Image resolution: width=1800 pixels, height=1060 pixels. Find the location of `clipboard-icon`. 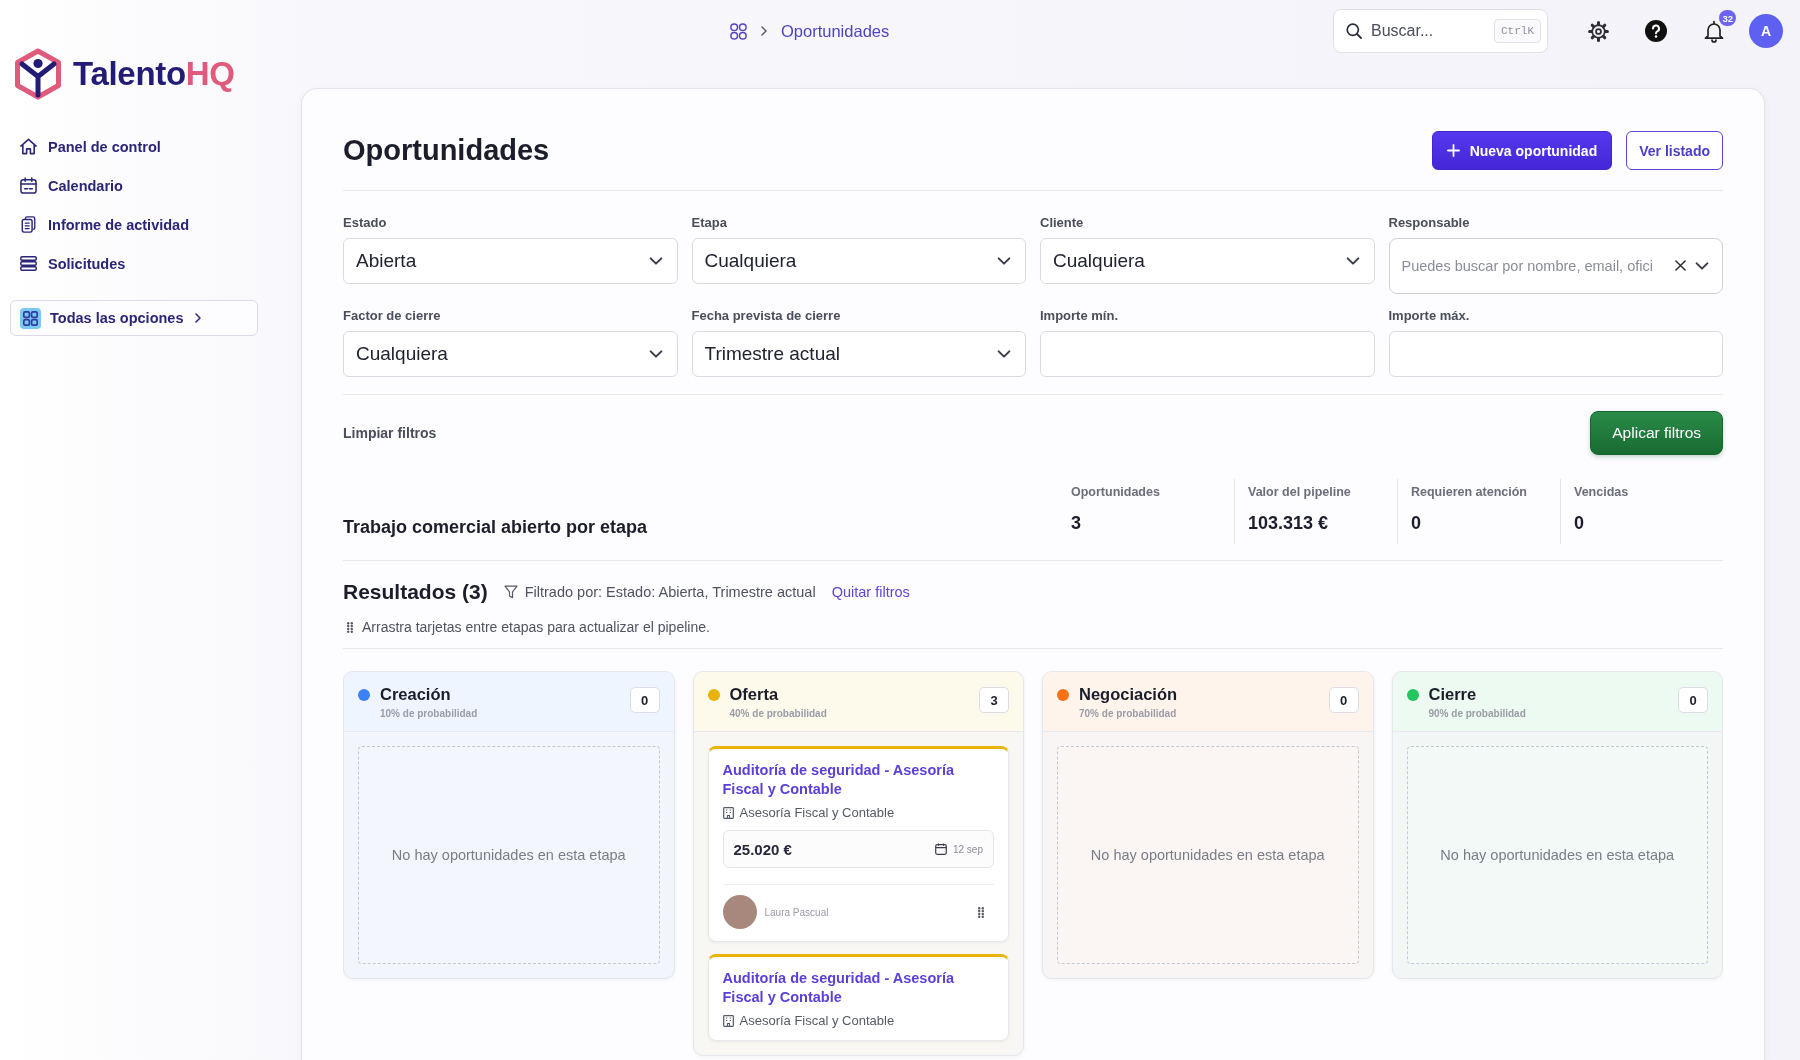

clipboard-icon is located at coordinates (28, 224).